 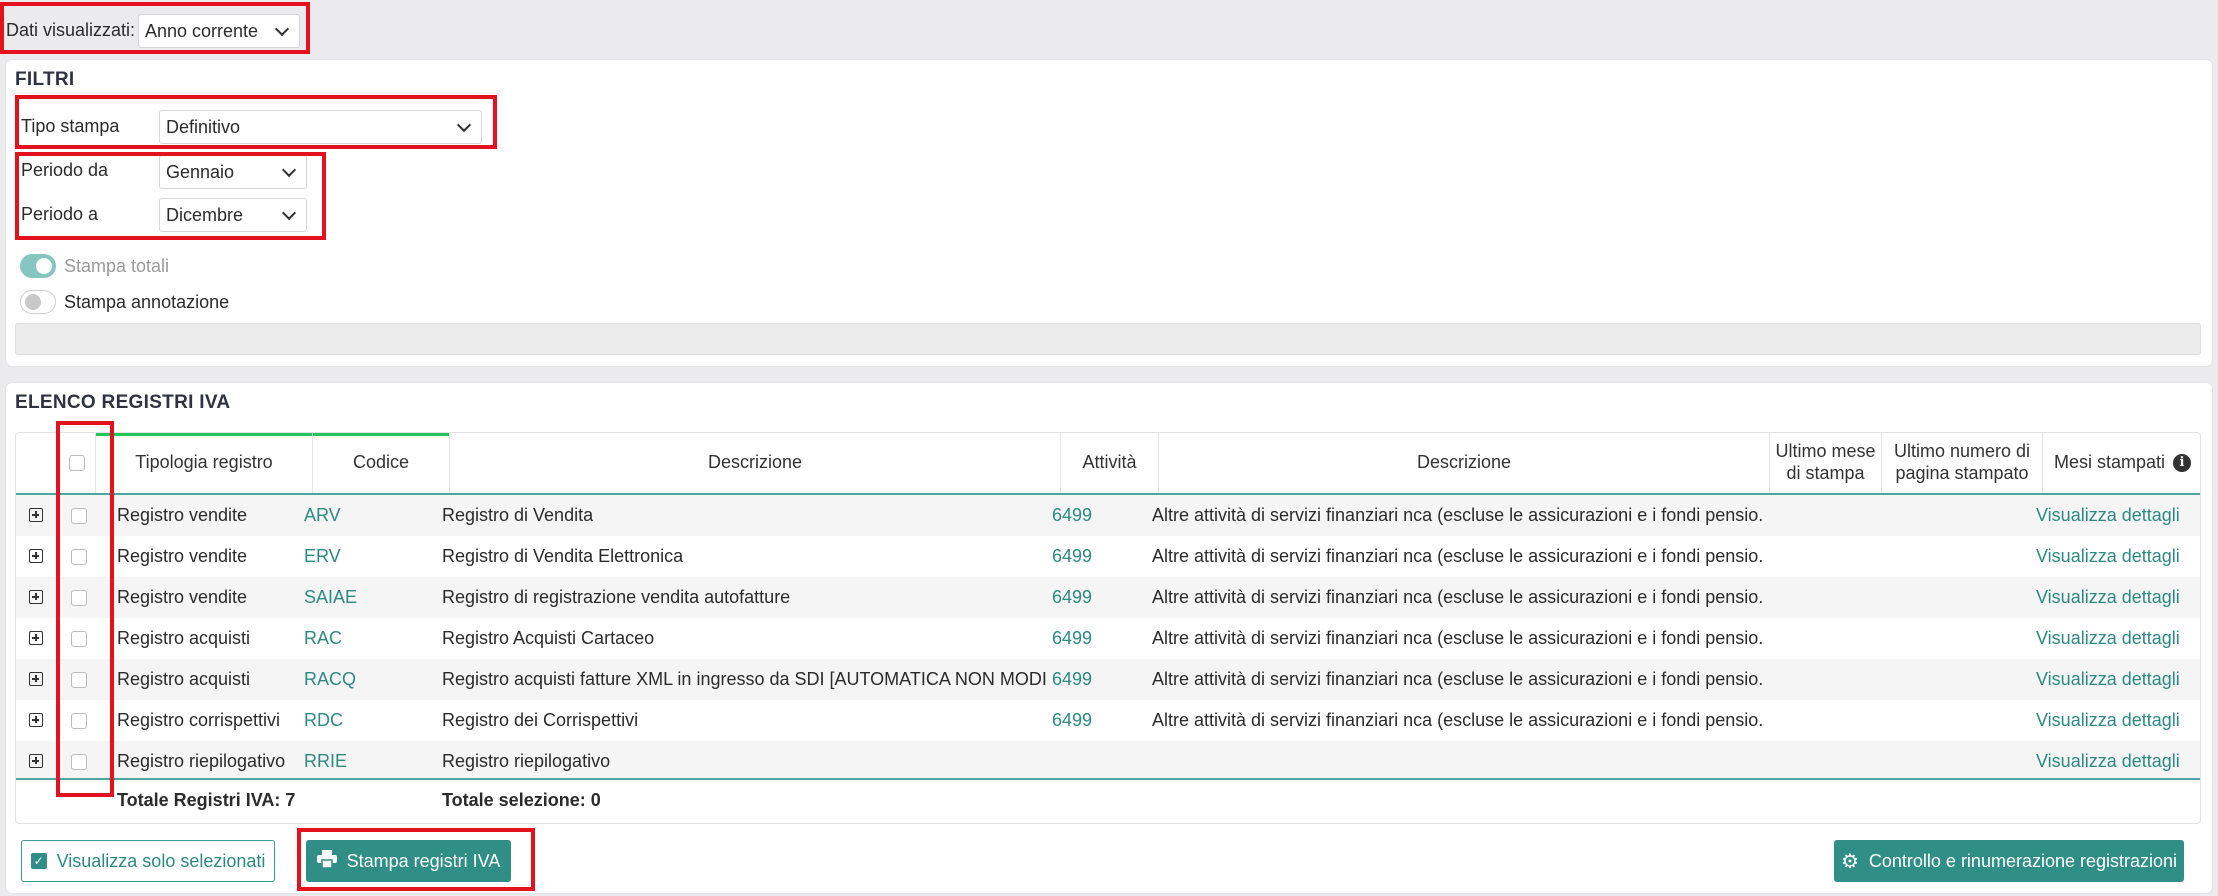 What do you see at coordinates (372, 679) in the screenshot?
I see `cell-codice: RACQ` at bounding box center [372, 679].